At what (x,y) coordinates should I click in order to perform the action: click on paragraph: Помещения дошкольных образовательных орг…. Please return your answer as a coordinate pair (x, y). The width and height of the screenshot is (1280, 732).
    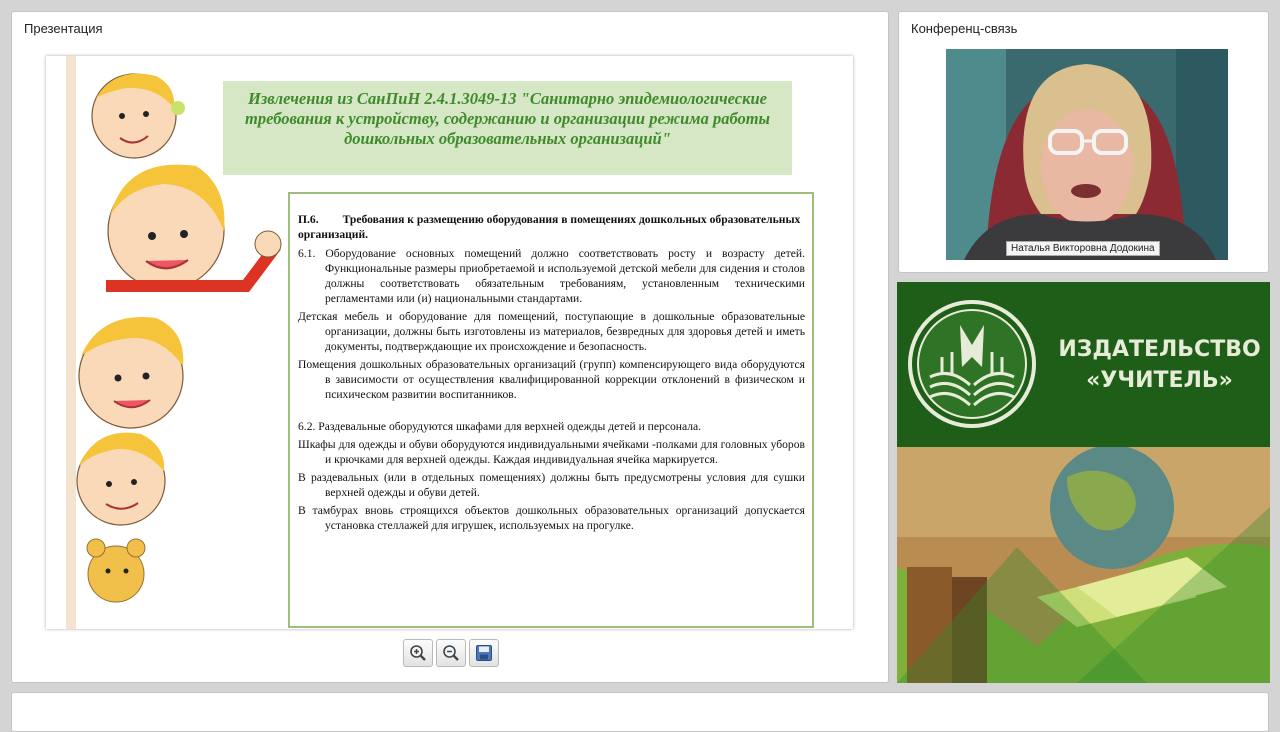
    Looking at the image, I should click on (551, 379).